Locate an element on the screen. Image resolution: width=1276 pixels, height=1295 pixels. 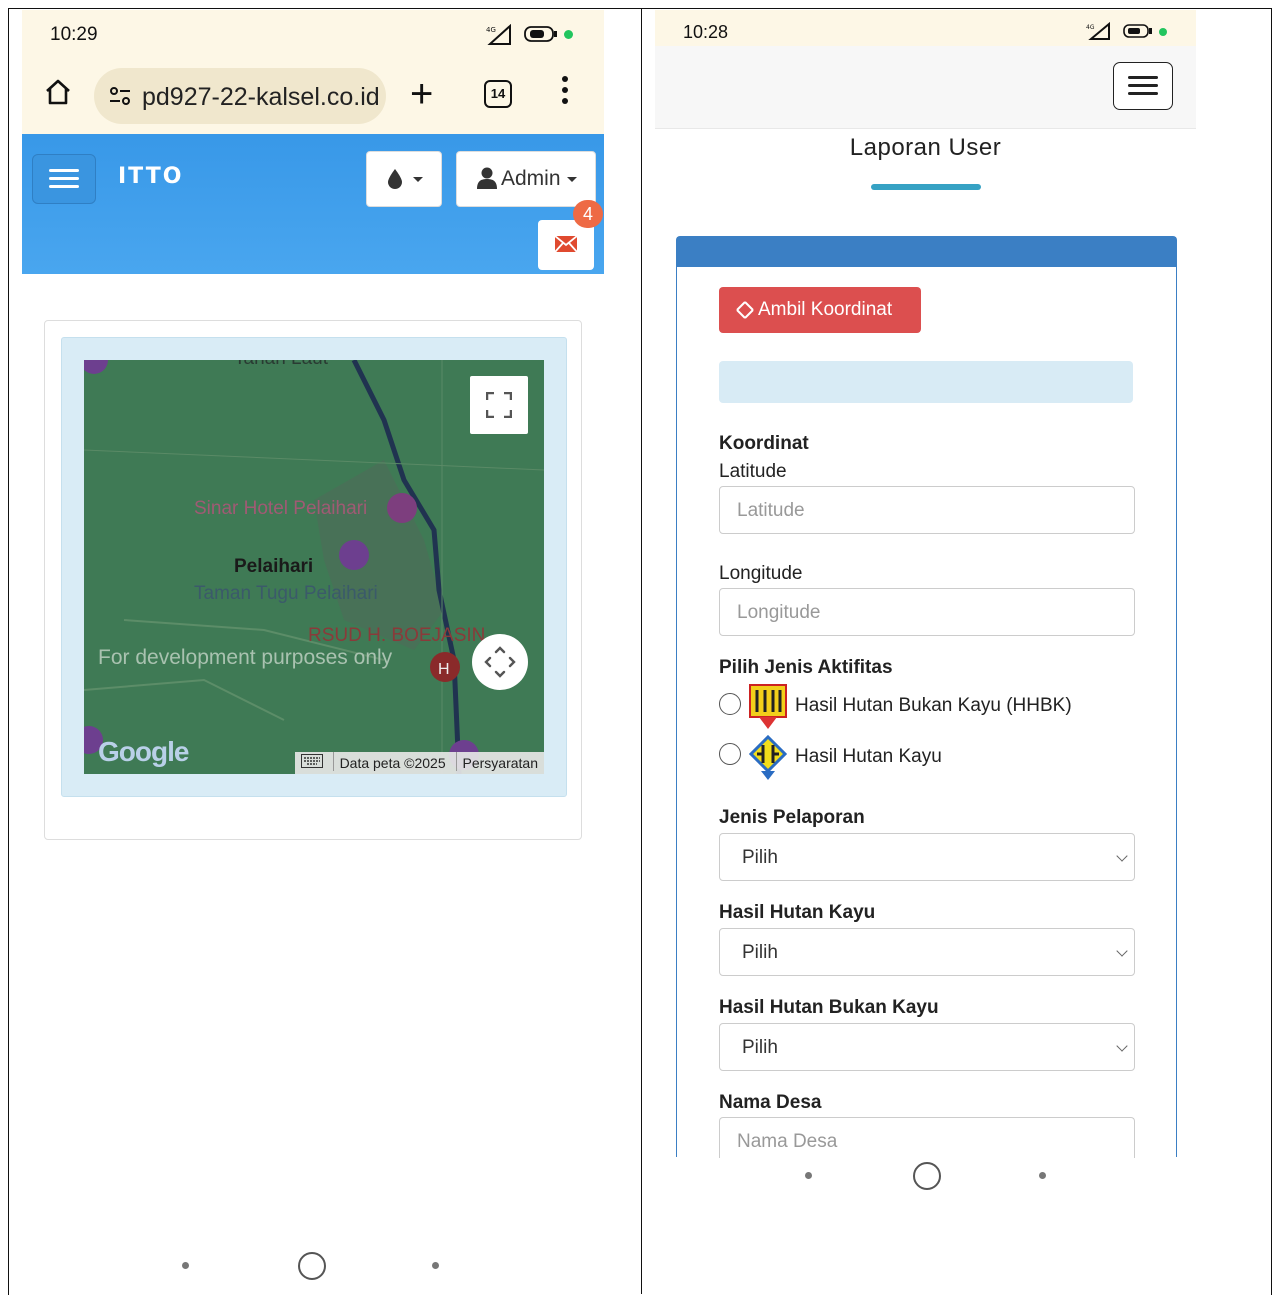
title-underline is located at coordinates (926, 187).